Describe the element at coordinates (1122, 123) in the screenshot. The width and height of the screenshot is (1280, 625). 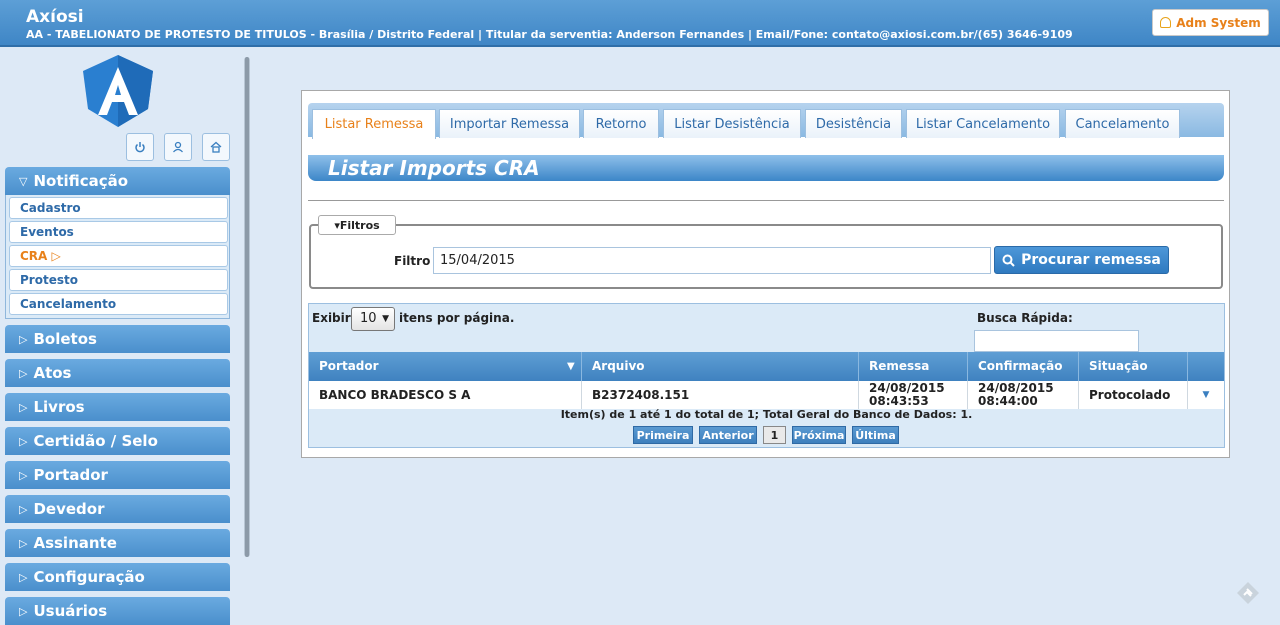
I see `tab-cancelamento: Cancelamento` at that location.